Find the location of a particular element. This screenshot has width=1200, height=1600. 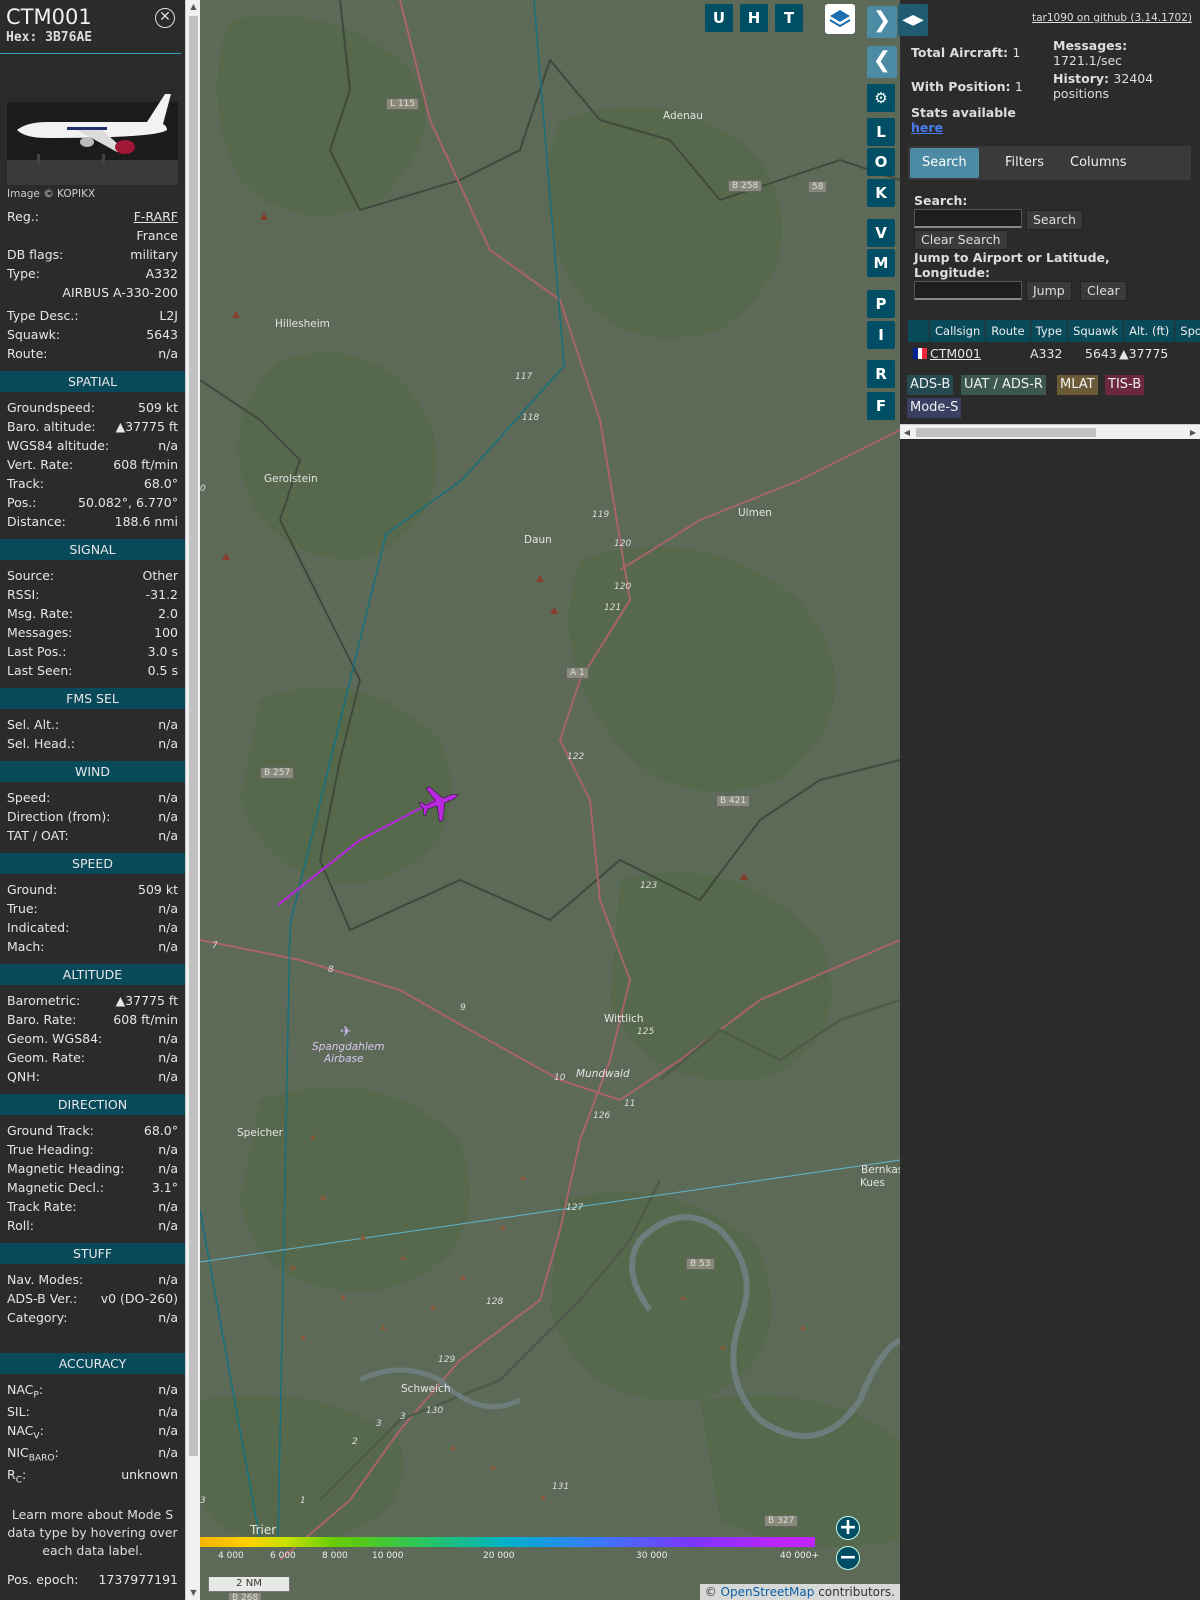

toggle-m-button: M is located at coordinates (881, 263).